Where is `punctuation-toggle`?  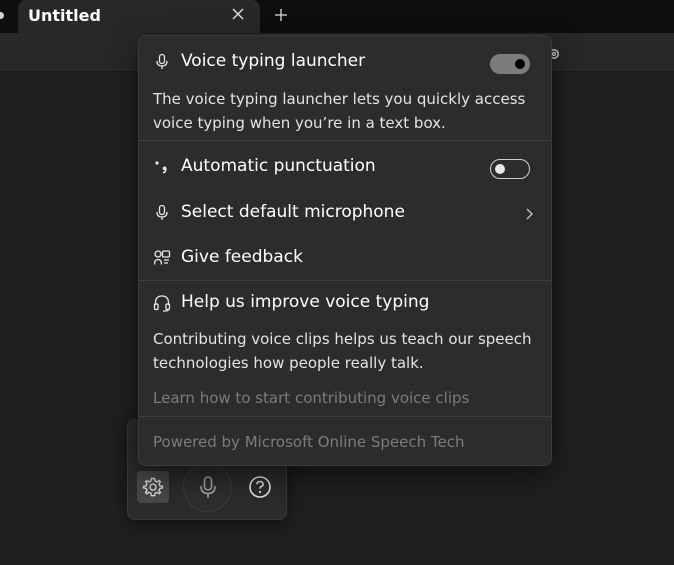 punctuation-toggle is located at coordinates (510, 169).